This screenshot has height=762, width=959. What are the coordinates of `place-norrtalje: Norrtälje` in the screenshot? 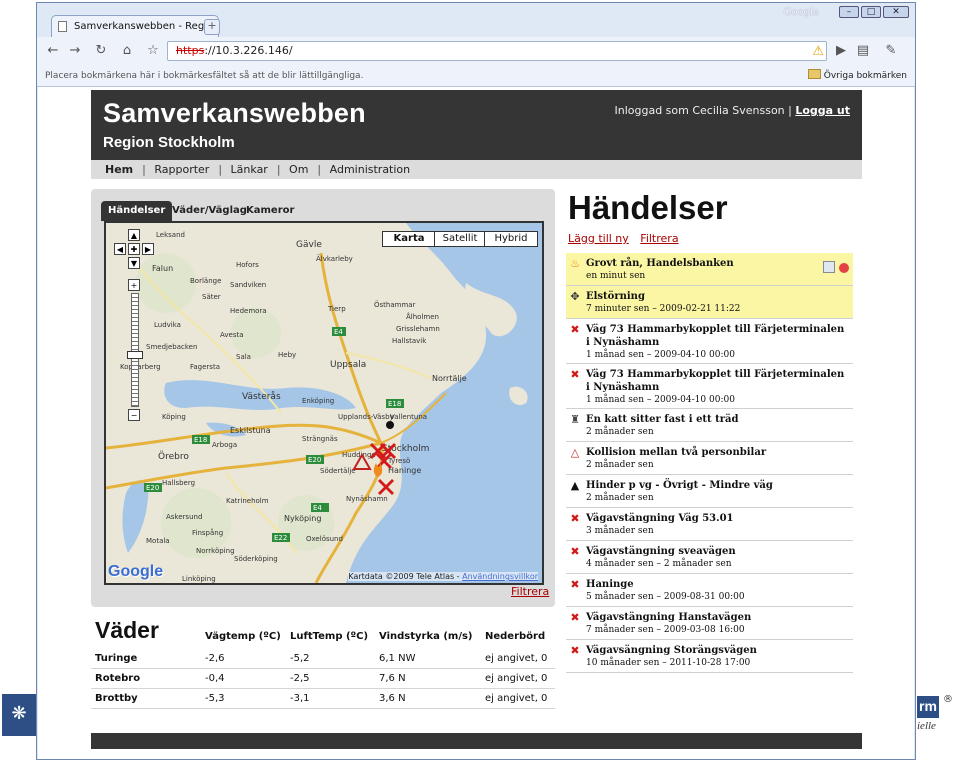 It's located at (449, 378).